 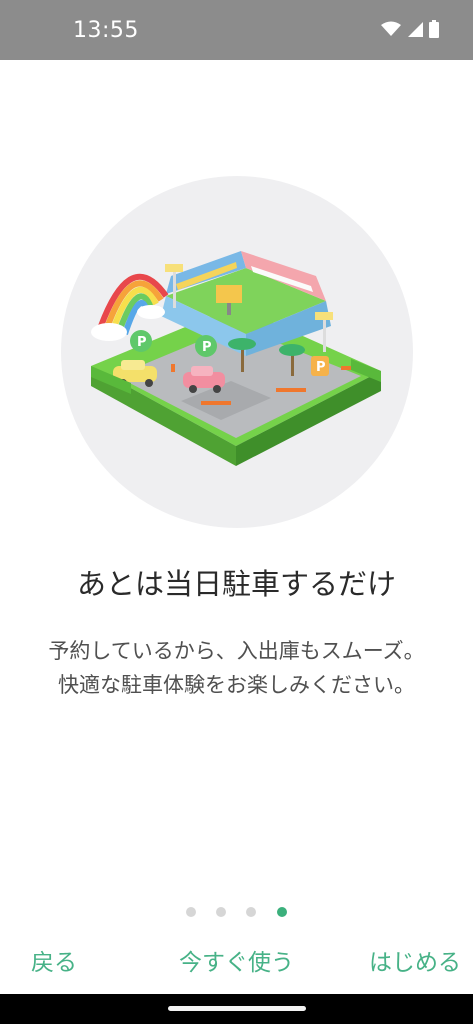 I want to click on status-bar: 13:55, so click(x=236, y=30).